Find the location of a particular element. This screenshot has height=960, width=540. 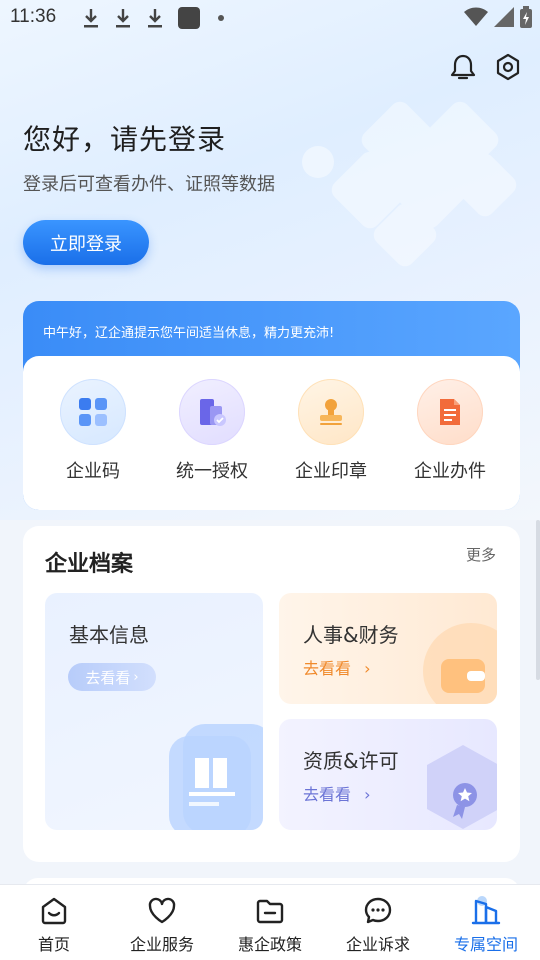

quick-action-label: 企业办件 is located at coordinates (450, 471).